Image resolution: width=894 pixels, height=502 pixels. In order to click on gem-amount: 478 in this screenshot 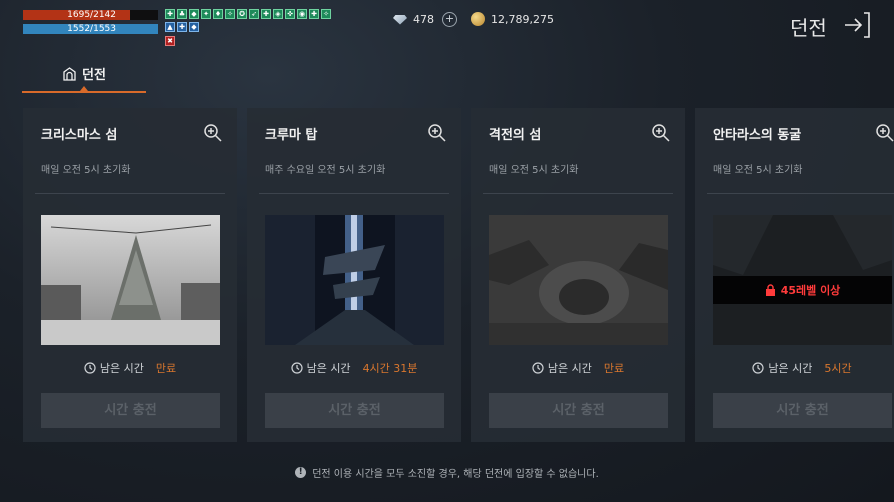, I will do `click(423, 19)`.